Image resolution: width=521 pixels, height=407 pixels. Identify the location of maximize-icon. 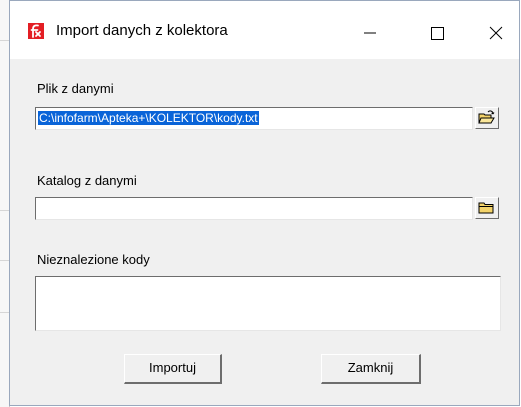
(437, 33).